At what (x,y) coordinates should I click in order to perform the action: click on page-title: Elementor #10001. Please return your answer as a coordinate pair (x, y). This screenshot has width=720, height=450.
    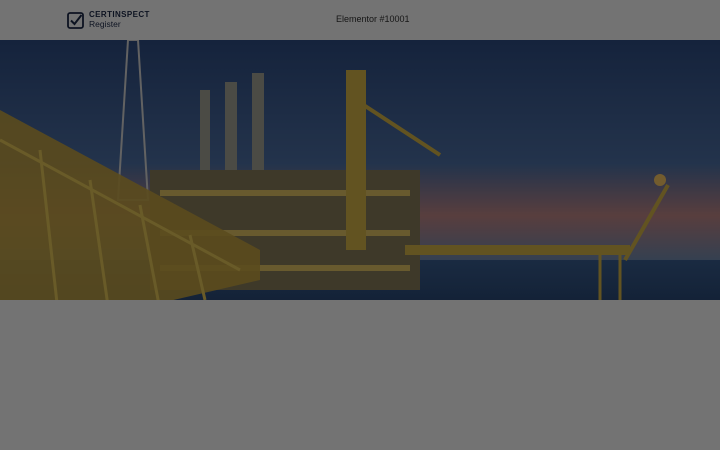
    Looking at the image, I should click on (373, 19).